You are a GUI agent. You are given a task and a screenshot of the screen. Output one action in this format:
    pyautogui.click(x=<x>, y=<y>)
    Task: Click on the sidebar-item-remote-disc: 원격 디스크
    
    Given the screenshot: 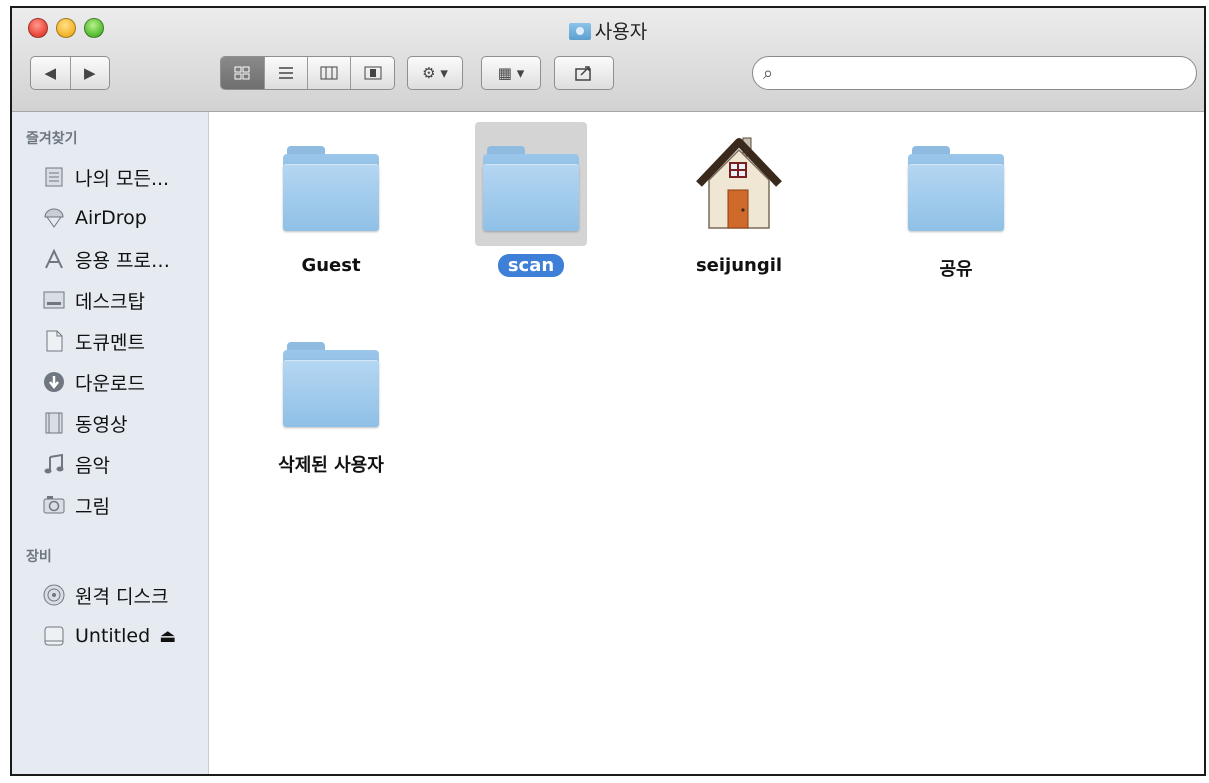 What is the action you would take?
    pyautogui.click(x=105, y=595)
    